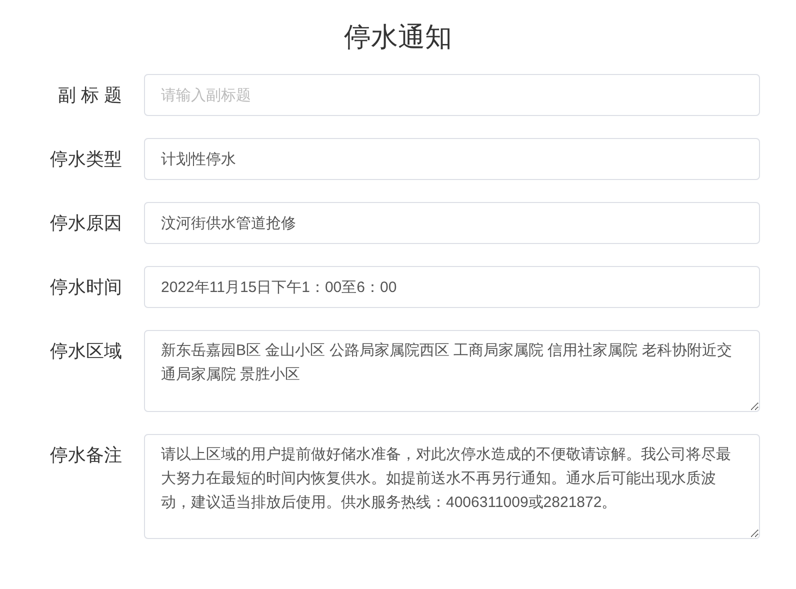  What do you see at coordinates (85, 455) in the screenshot?
I see `field-label: 停水备注` at bounding box center [85, 455].